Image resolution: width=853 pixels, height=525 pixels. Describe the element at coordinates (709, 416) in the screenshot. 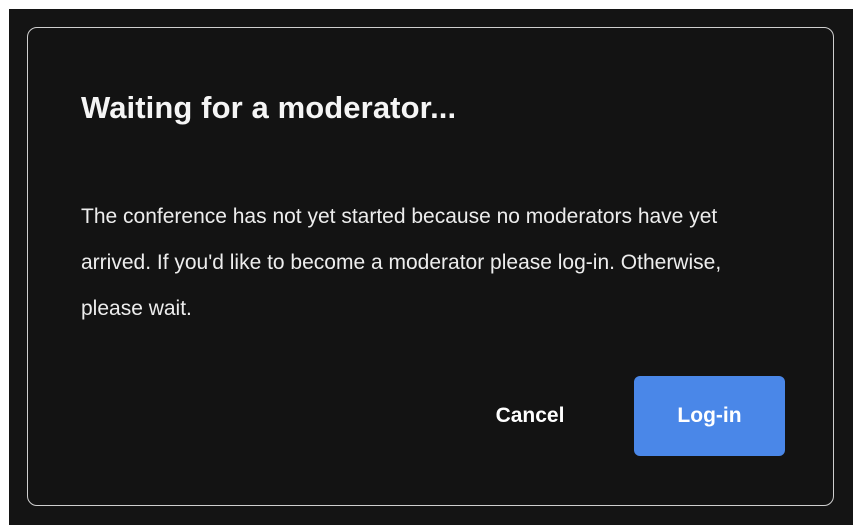

I see `login-button: Log-in` at that location.